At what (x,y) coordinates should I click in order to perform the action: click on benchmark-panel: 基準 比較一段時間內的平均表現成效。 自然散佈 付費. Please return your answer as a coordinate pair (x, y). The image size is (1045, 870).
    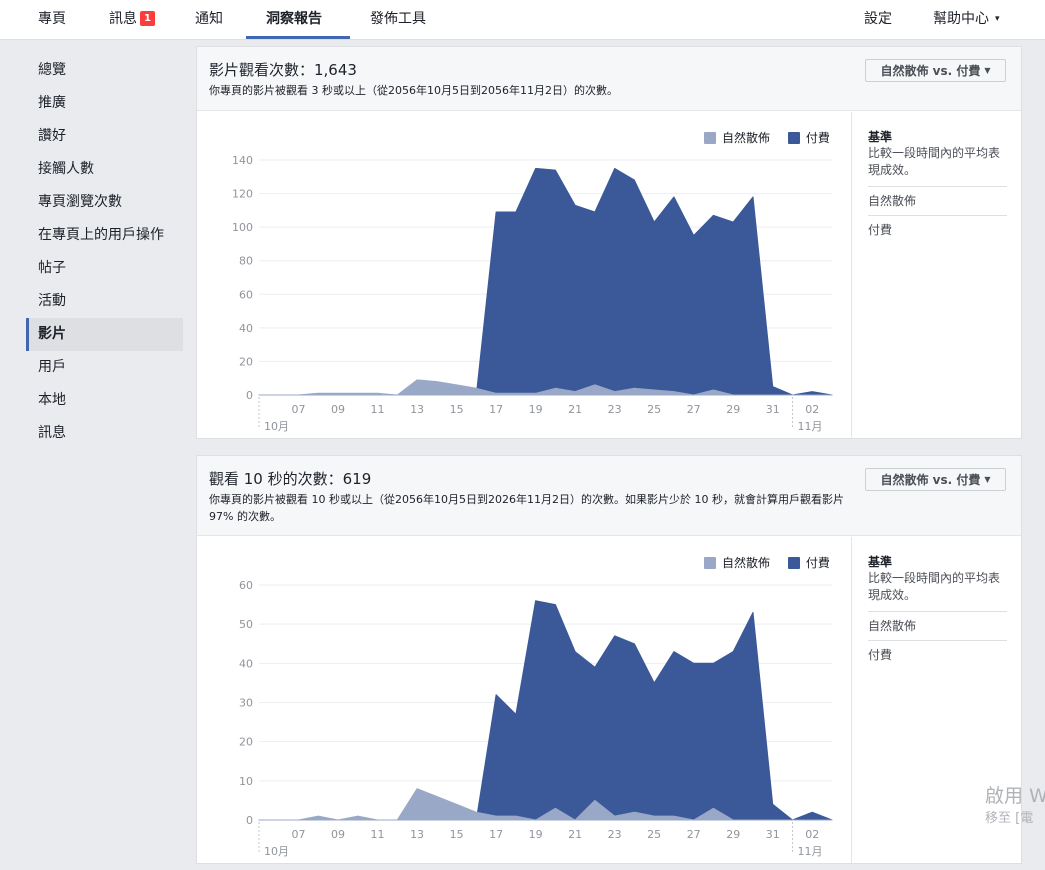
    Looking at the image, I should click on (936, 275).